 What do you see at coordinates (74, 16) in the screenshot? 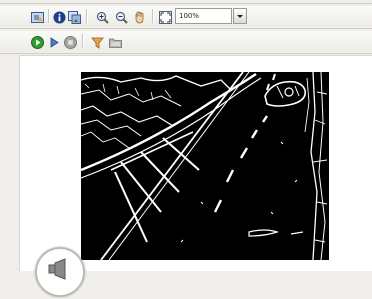
I see `image-properties-icon` at bounding box center [74, 16].